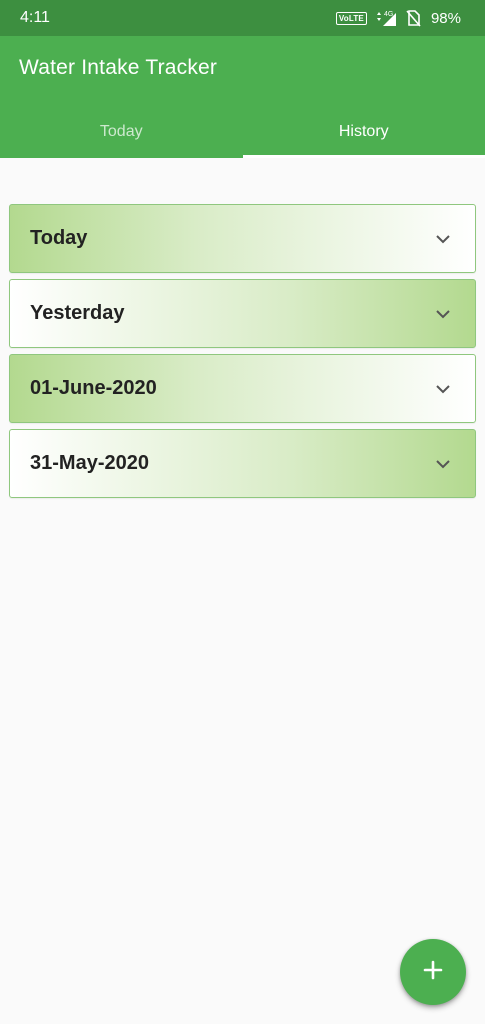 The height and width of the screenshot is (1024, 485). Describe the element at coordinates (242, 463) in the screenshot. I see `history-item-31-may-2020: 31-May-2020` at that location.